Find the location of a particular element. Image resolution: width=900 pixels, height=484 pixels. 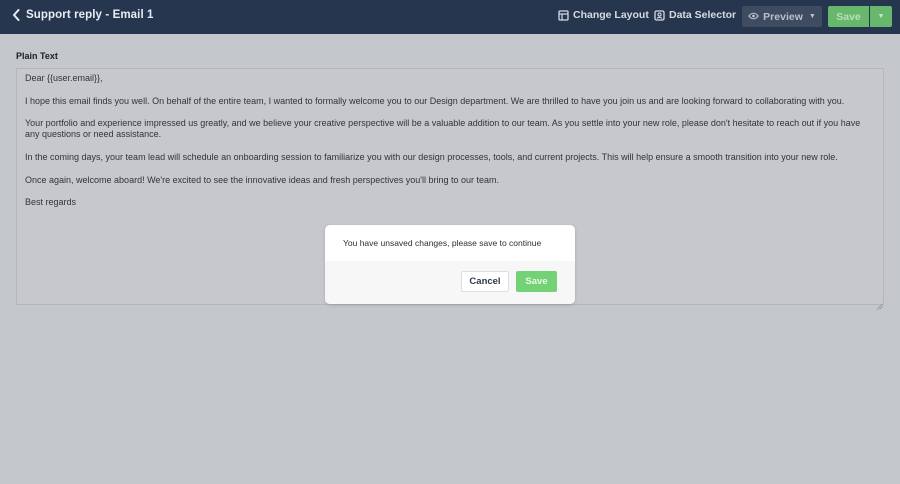

resize-handle-icon is located at coordinates (879, 303).